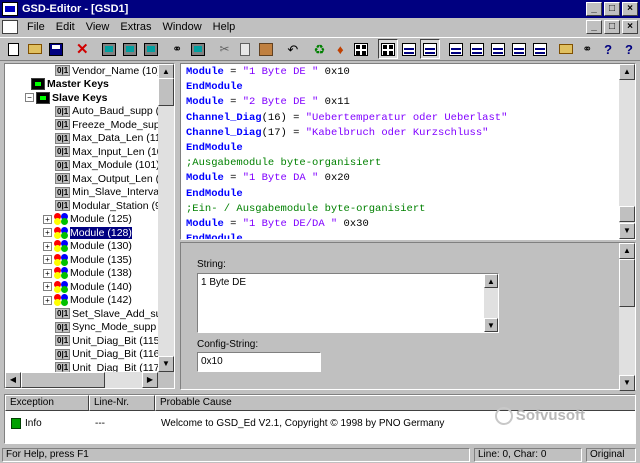  What do you see at coordinates (266, 49) in the screenshot?
I see `paste-button` at bounding box center [266, 49].